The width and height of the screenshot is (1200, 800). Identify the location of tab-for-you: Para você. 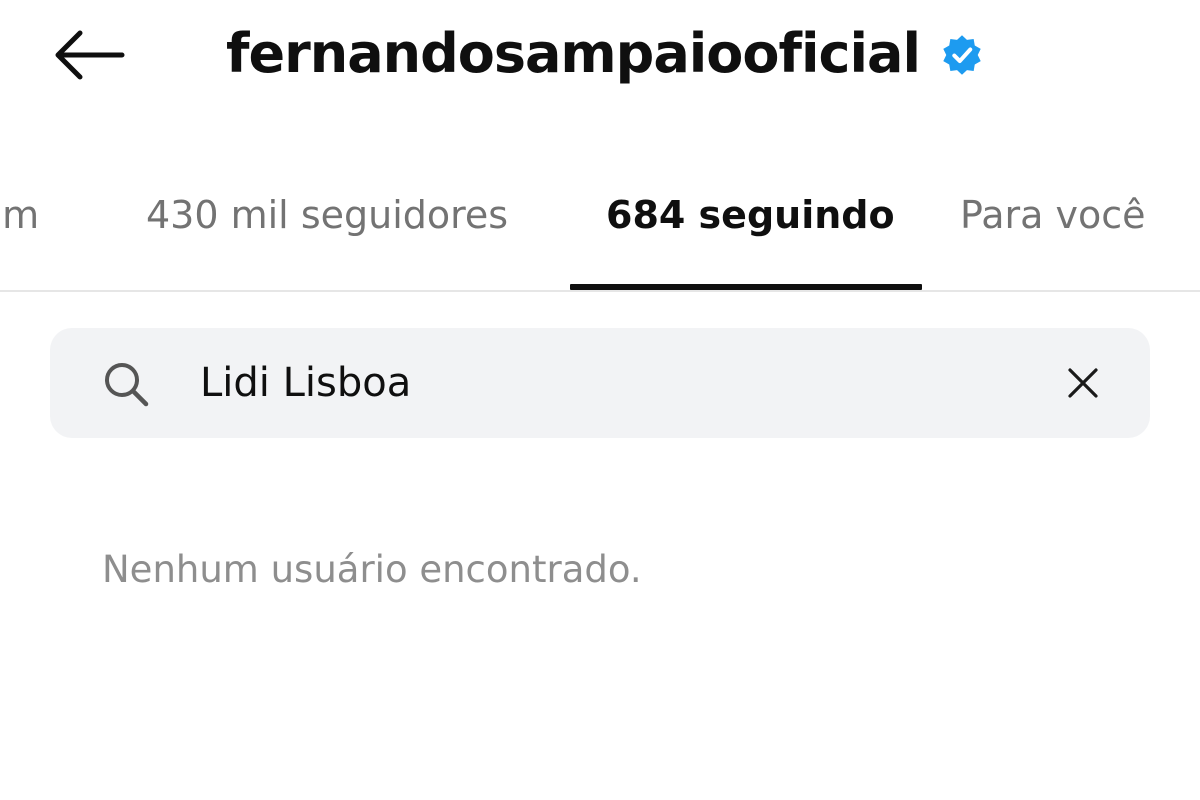
(1053, 215).